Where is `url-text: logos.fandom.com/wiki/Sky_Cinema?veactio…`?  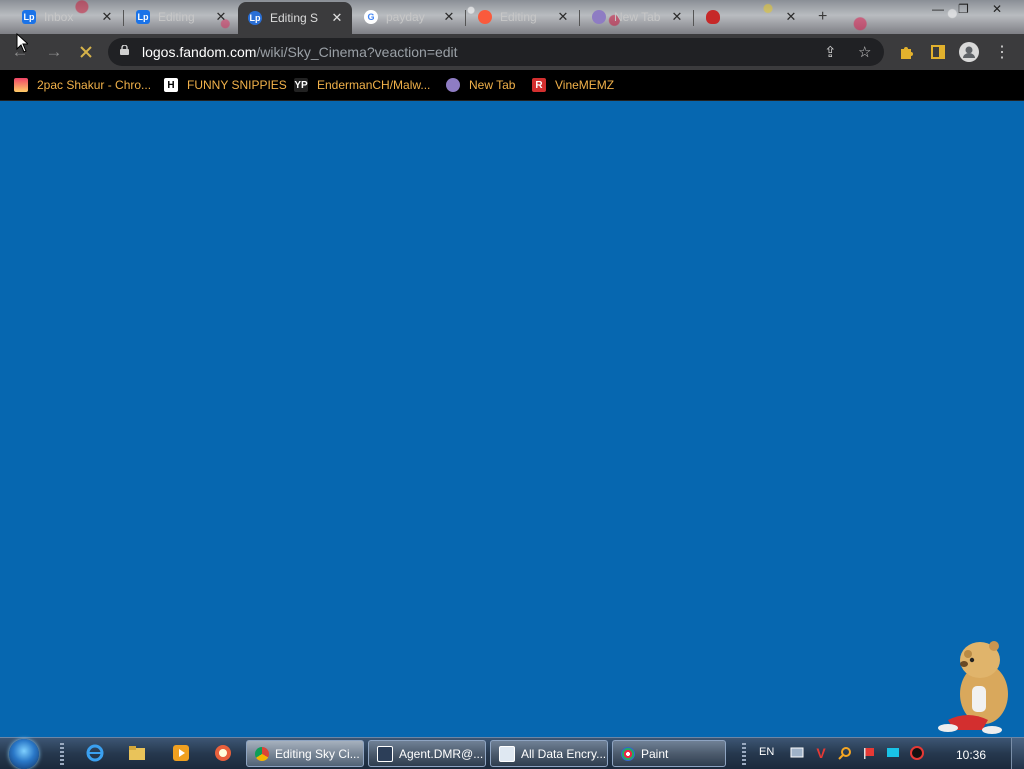 url-text: logos.fandom.com/wiki/Sky_Cinema?veactio… is located at coordinates (300, 52).